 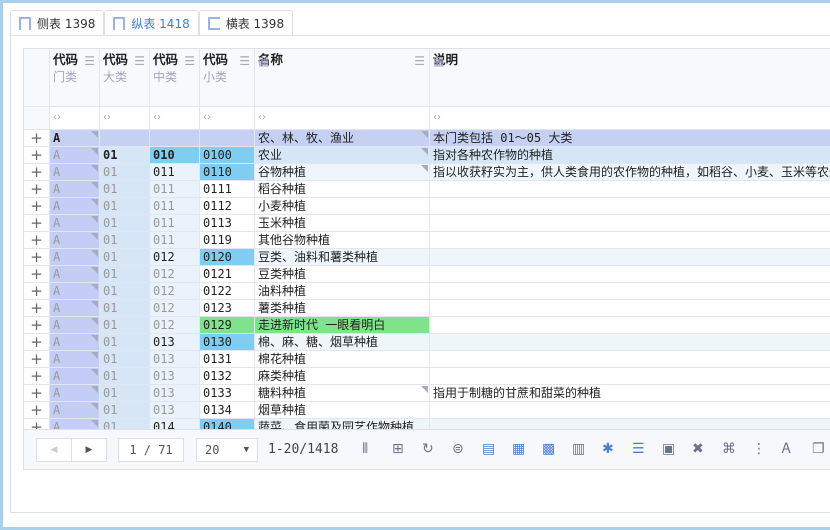 What do you see at coordinates (151, 22) in the screenshot?
I see `tab-1: 纵表 1418` at bounding box center [151, 22].